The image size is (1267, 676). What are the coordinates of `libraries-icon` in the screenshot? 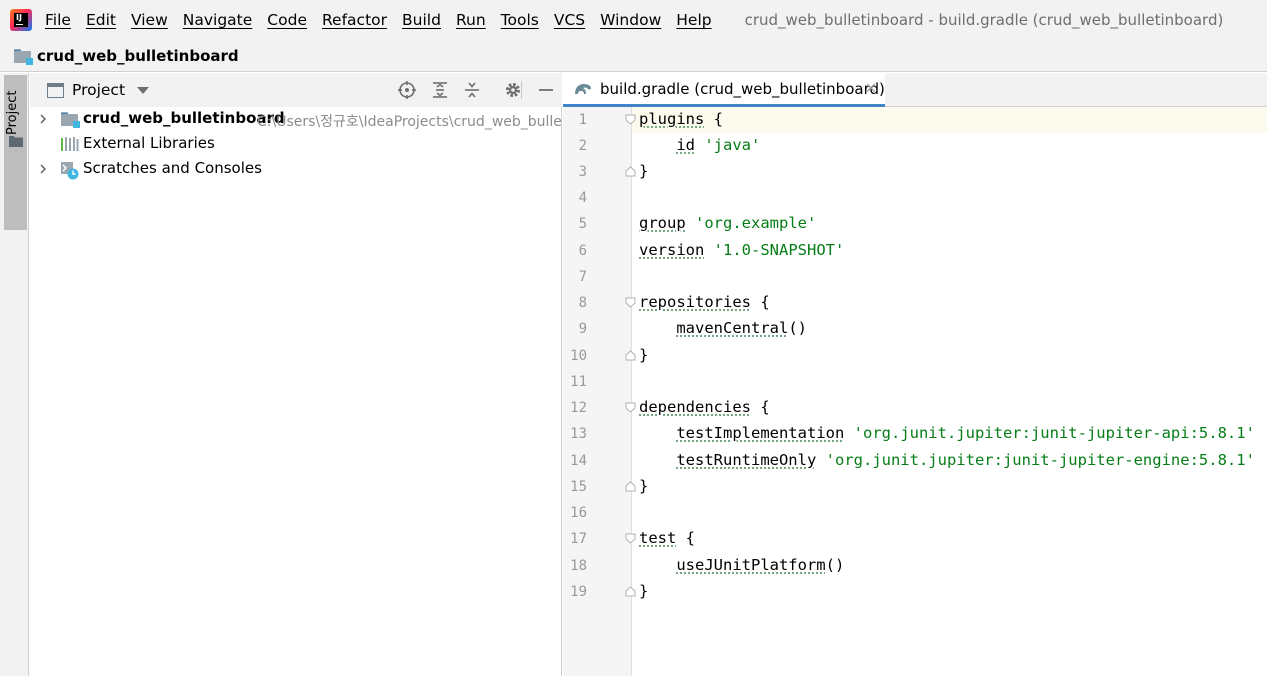 It's located at (70, 144).